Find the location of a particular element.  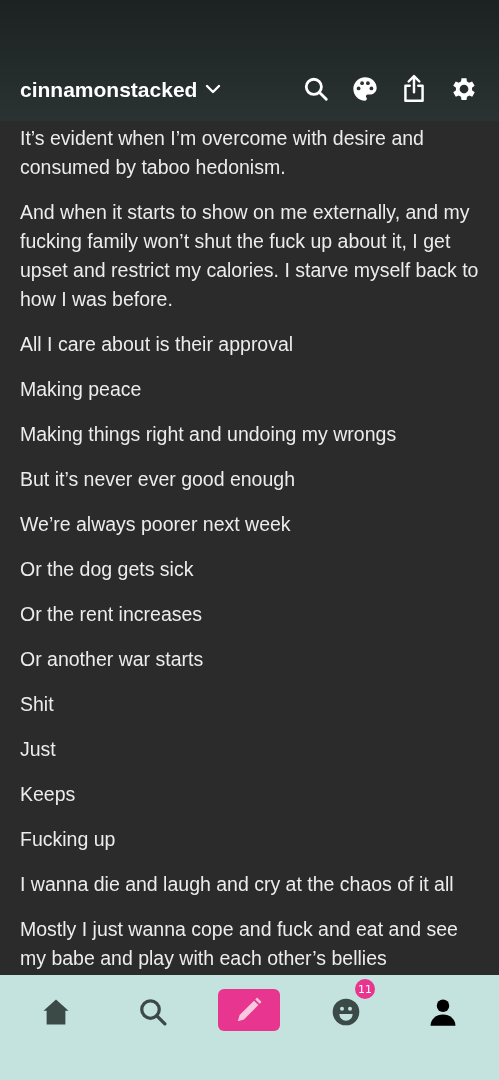

post-paragraph: Making things right and undoing my wrongs is located at coordinates (209, 434).